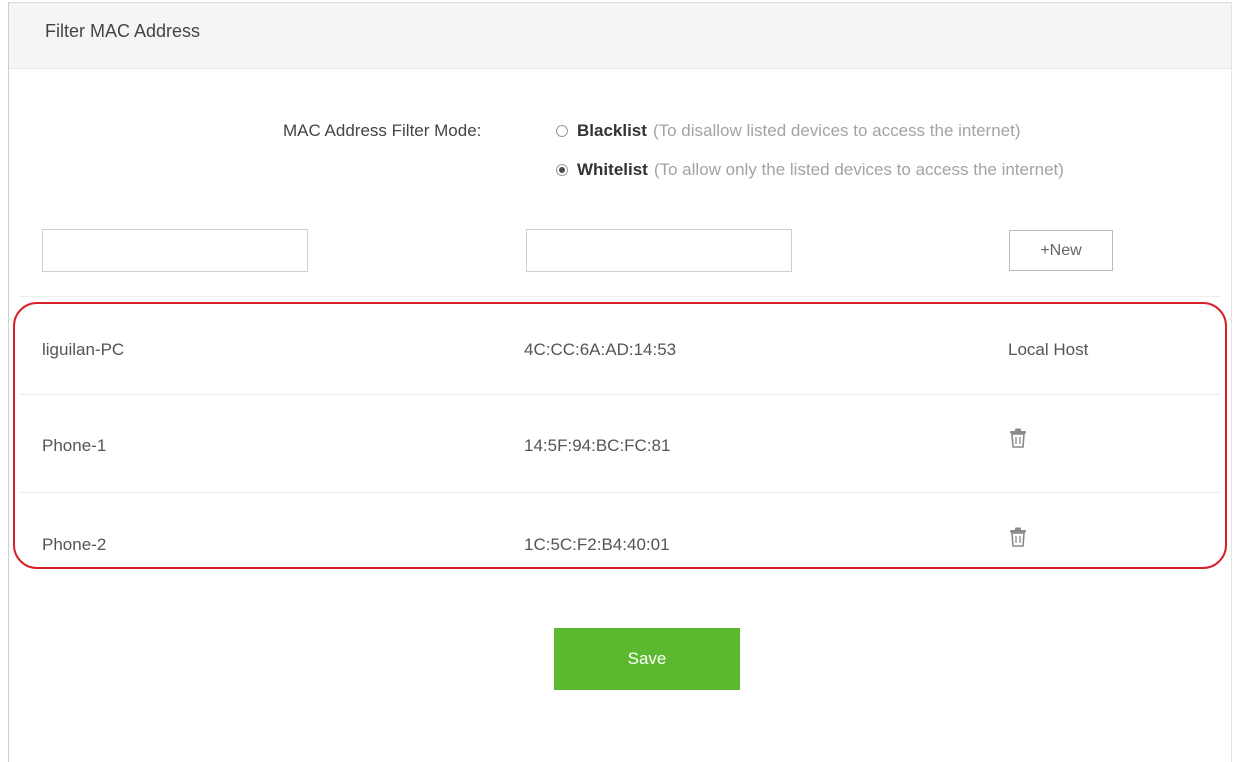 Image resolution: width=1234 pixels, height=762 pixels. Describe the element at coordinates (612, 130) in the screenshot. I see `blacklist-label: Blacklist` at that location.